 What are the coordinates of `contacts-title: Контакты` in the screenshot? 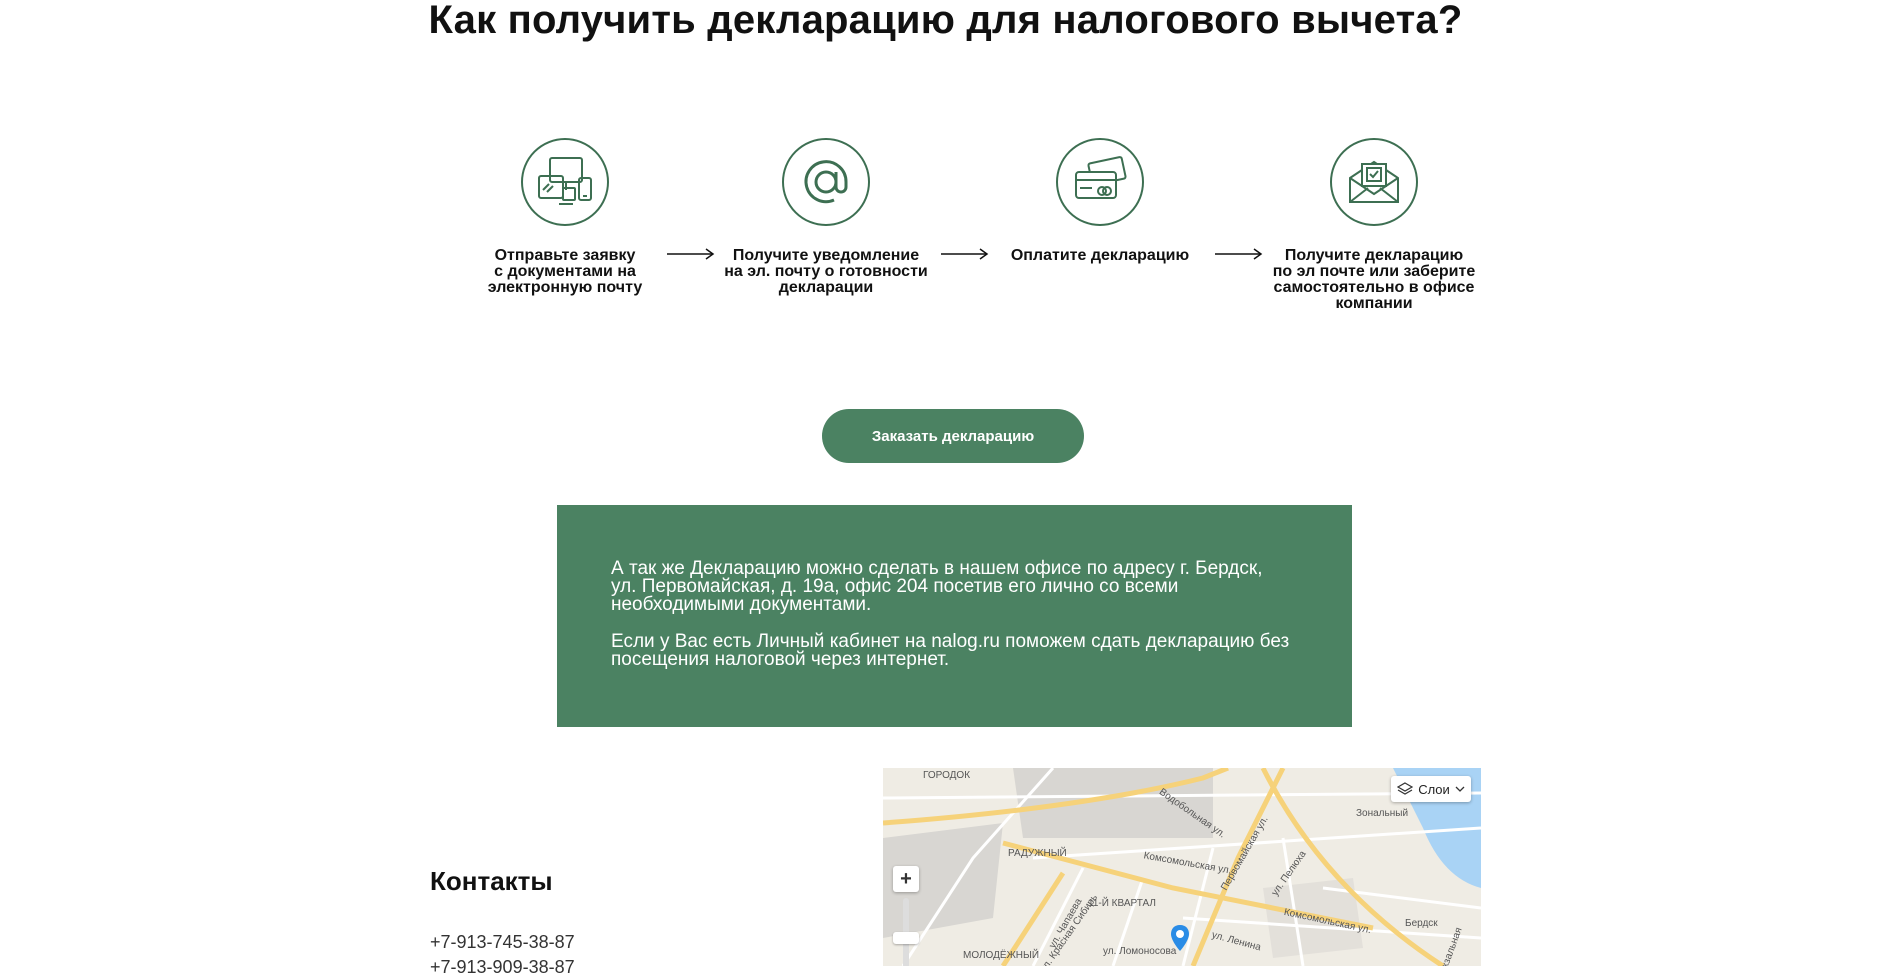 It's located at (491, 881).